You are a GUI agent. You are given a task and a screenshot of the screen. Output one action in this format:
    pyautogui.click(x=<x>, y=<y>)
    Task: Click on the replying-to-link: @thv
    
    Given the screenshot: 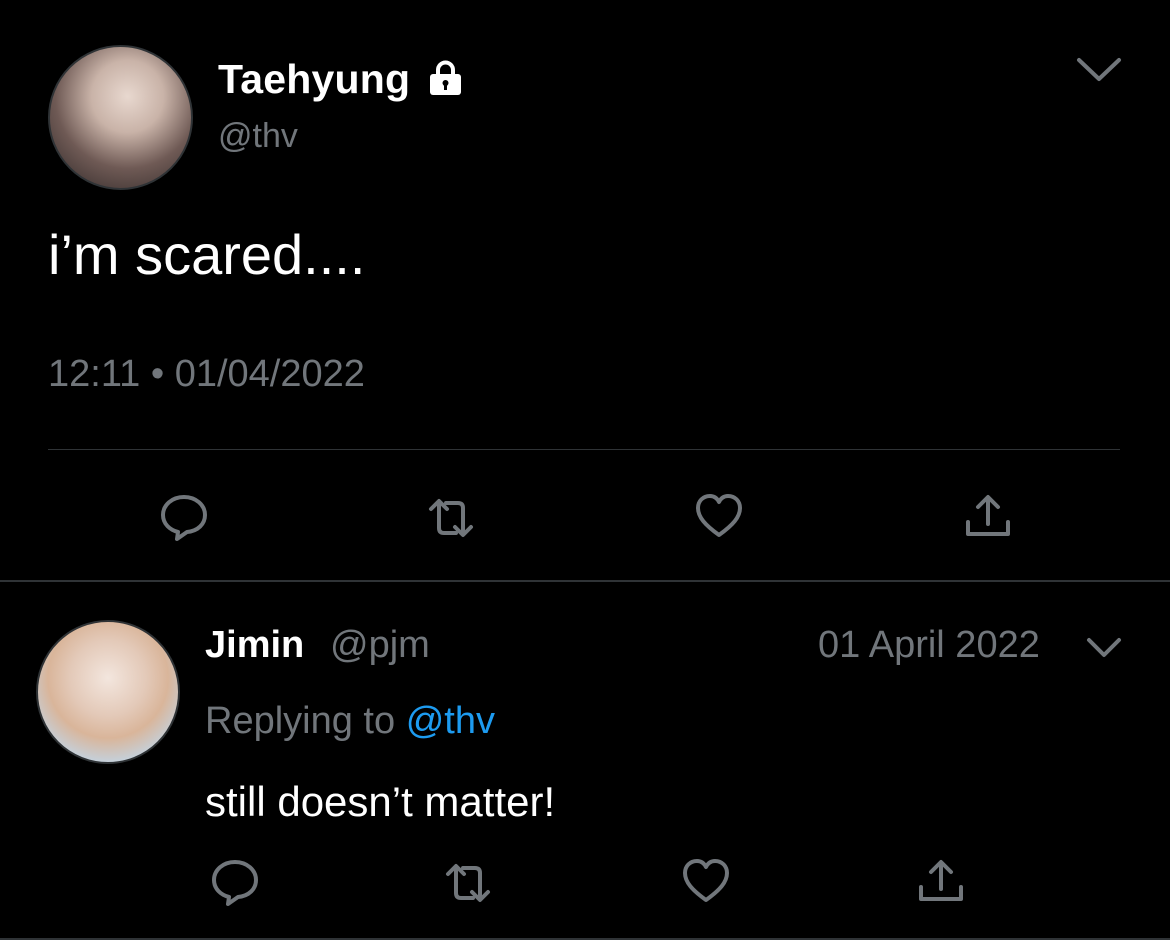 What is the action you would take?
    pyautogui.click(x=450, y=721)
    